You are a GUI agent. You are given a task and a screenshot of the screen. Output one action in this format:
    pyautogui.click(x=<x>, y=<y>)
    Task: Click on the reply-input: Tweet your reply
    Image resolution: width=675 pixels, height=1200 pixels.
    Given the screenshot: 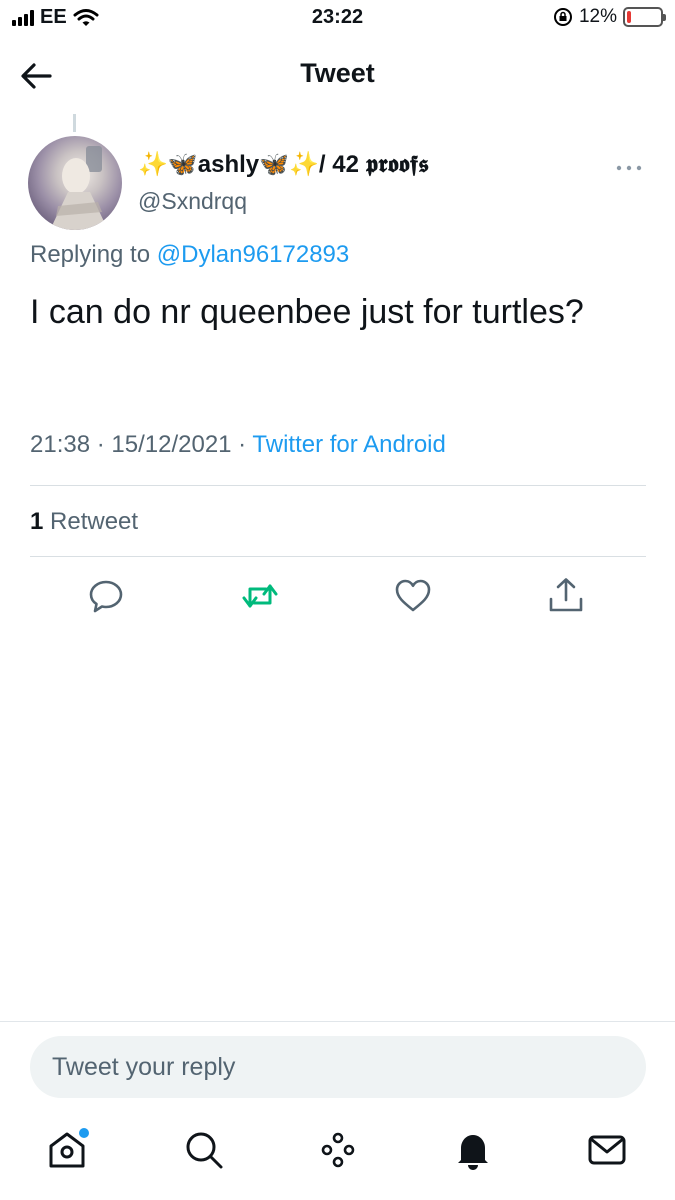 What is the action you would take?
    pyautogui.click(x=338, y=1067)
    